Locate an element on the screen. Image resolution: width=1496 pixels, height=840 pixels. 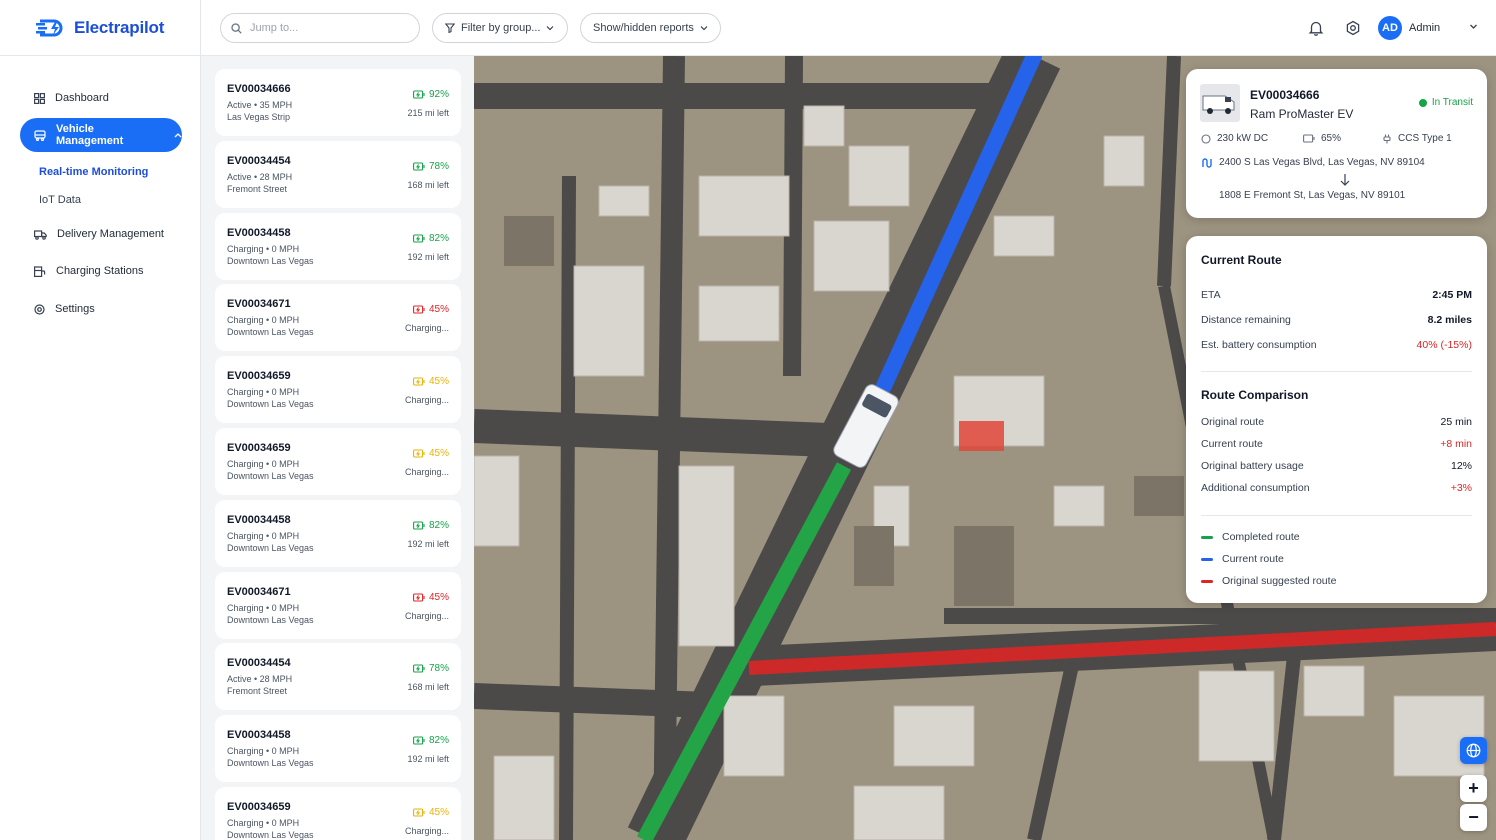
vehicle-status: Active • 28 MPH is located at coordinates (260, 679).